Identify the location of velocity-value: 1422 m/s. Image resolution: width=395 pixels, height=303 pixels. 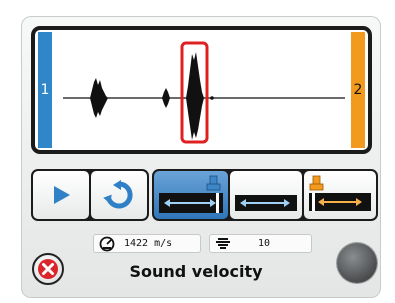
(148, 243).